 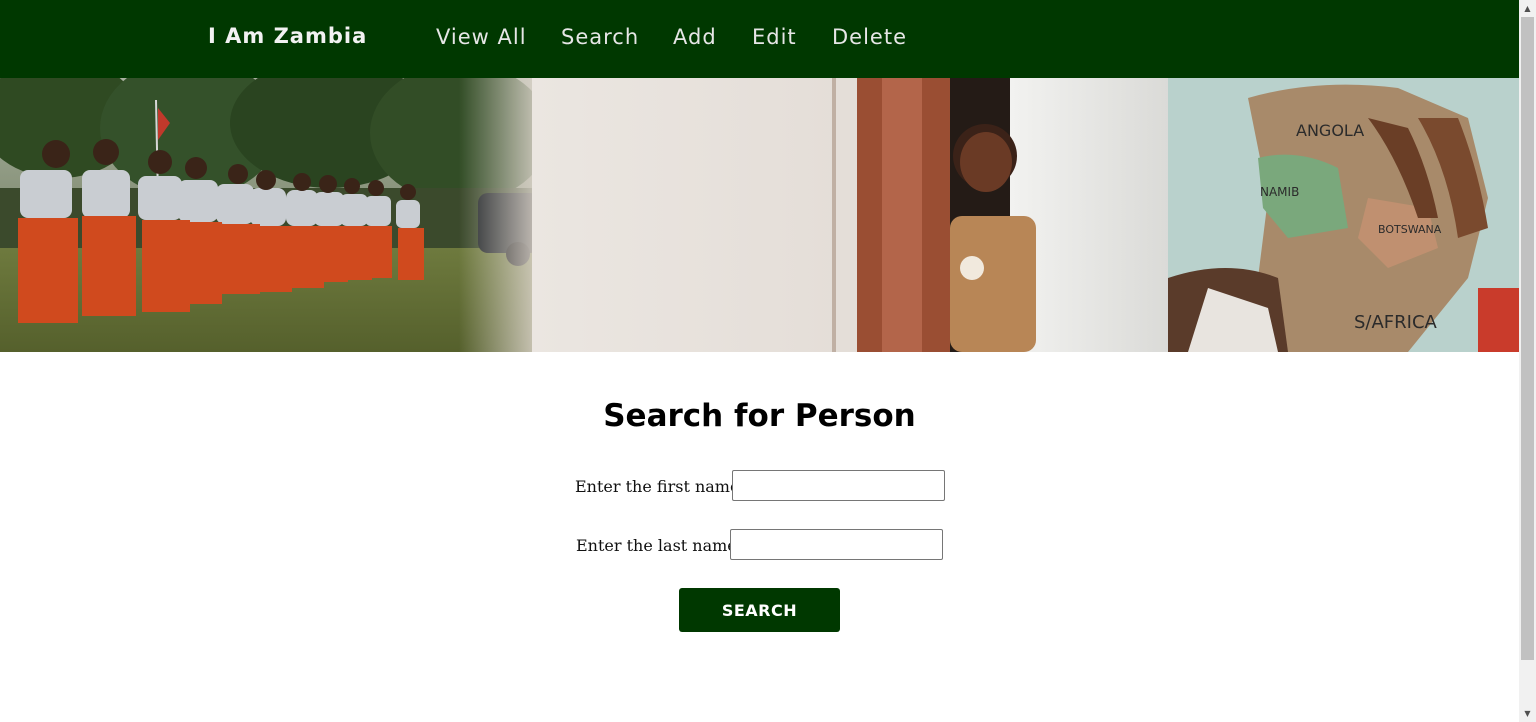 What do you see at coordinates (600, 37) in the screenshot?
I see `nav-link-search: Search` at bounding box center [600, 37].